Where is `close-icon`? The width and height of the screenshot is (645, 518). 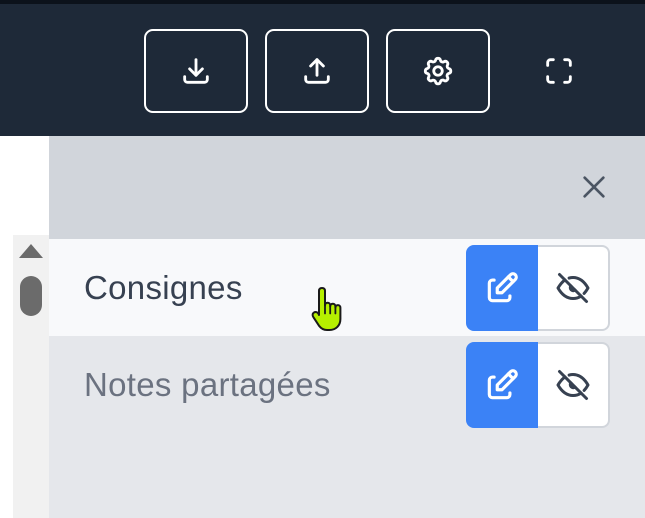 close-icon is located at coordinates (594, 187).